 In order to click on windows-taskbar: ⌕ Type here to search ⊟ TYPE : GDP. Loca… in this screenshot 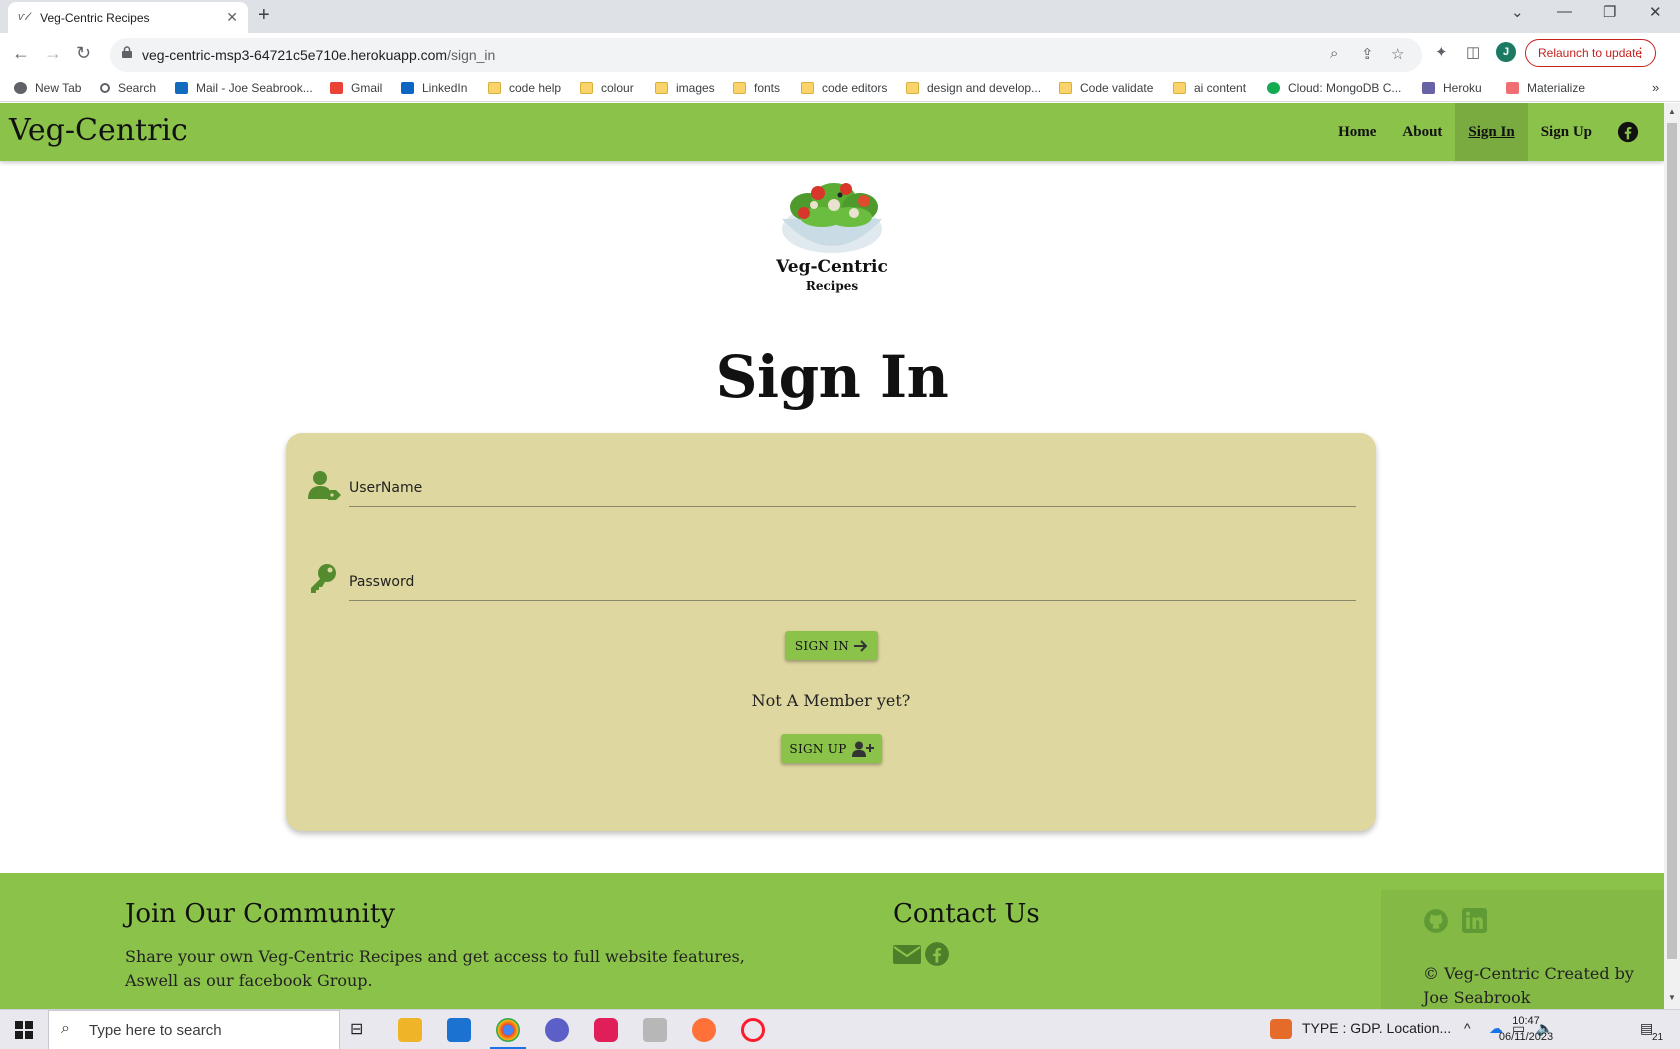, I will do `click(840, 1029)`.